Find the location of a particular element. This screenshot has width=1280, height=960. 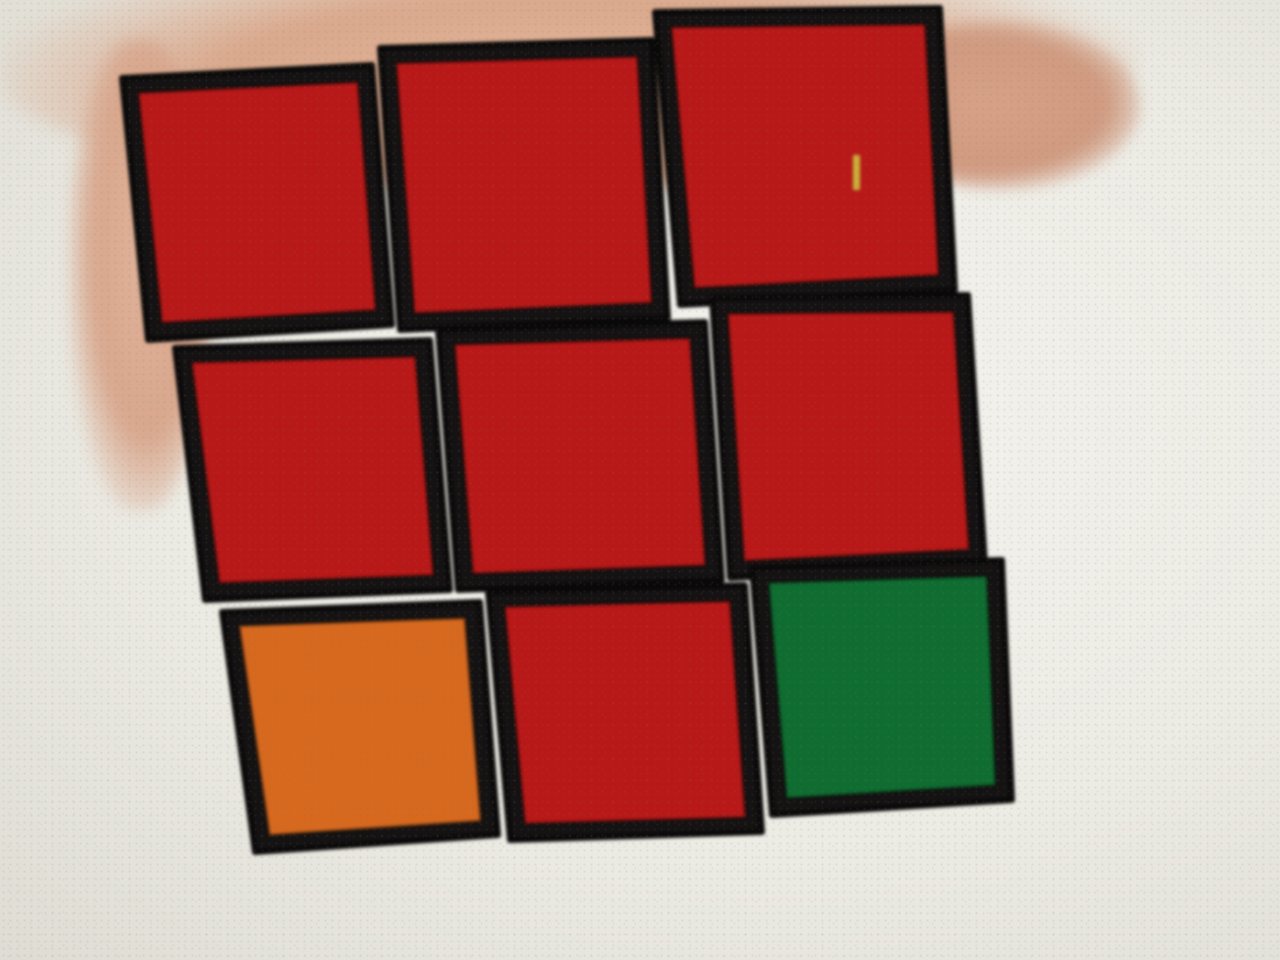

sticker-r1-c1-red is located at coordinates (257, 202).